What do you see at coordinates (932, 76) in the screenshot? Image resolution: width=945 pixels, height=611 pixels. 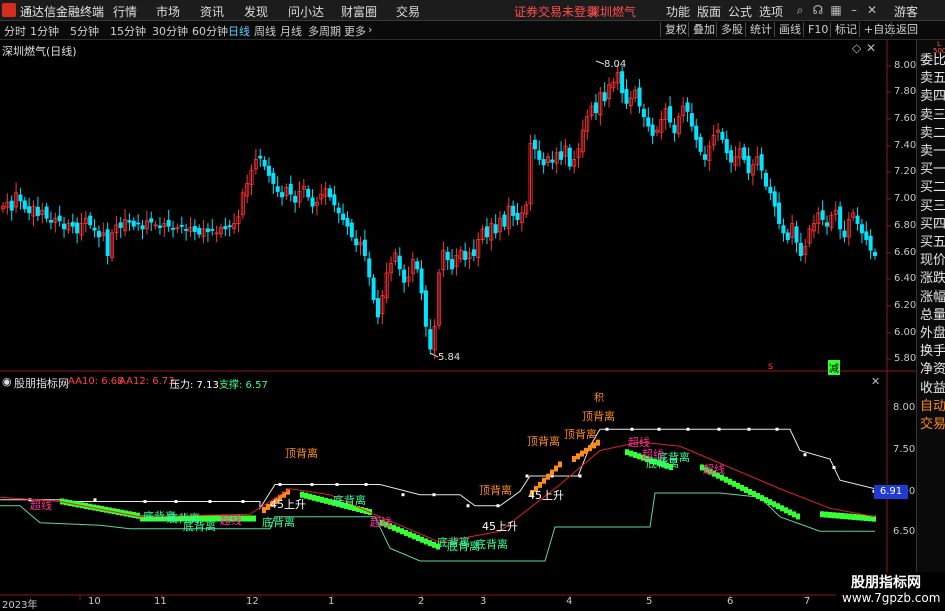 I see `quote-field-label: 卖五` at bounding box center [932, 76].